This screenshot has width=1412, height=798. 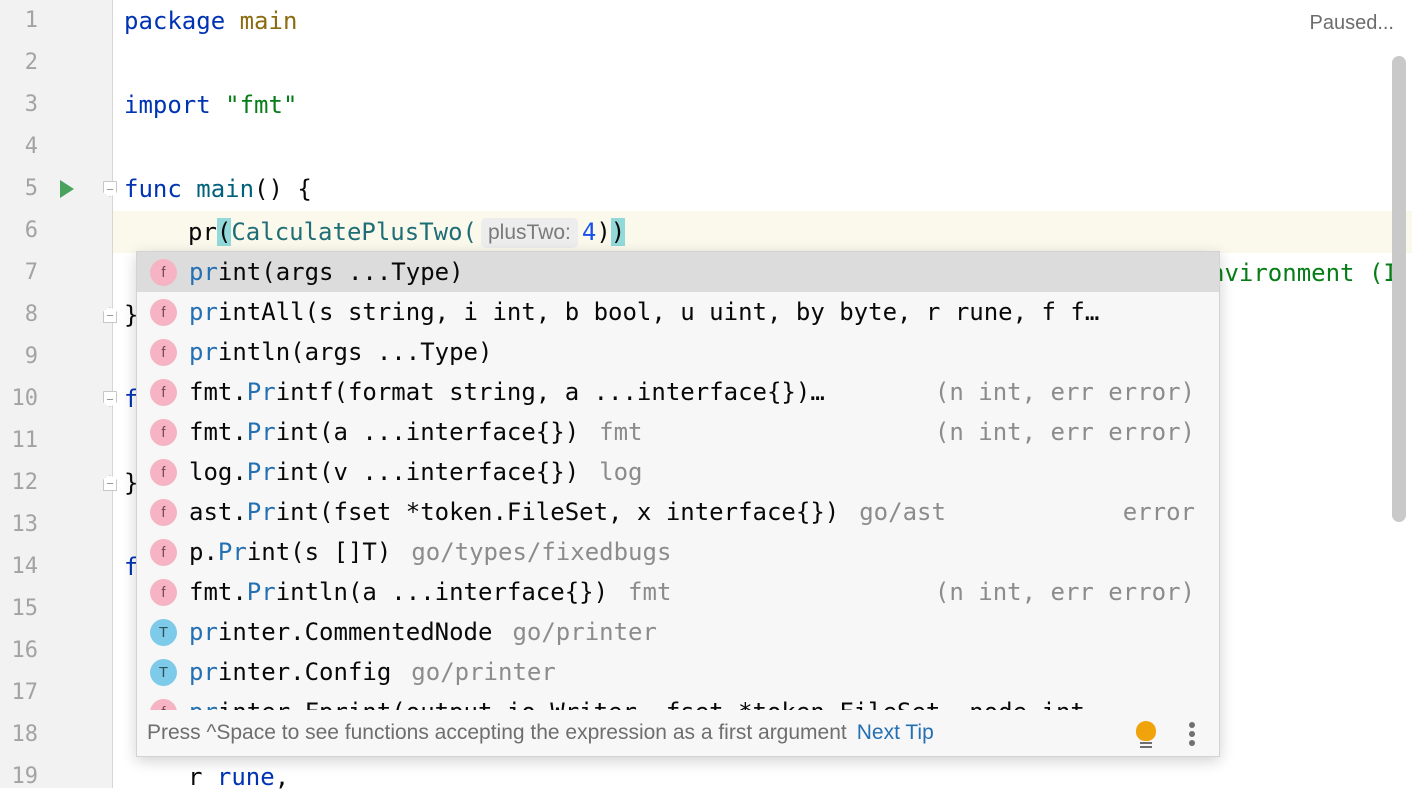 I want to click on parameter-hint: plusTwo:, so click(x=529, y=233).